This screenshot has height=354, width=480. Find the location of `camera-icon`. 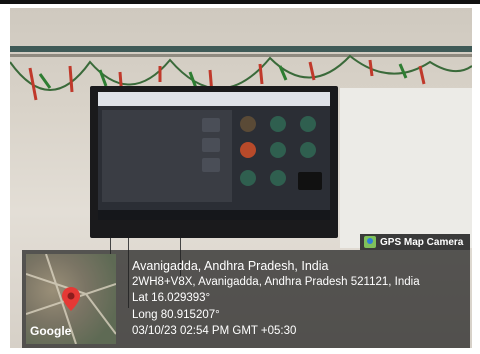

camera-icon is located at coordinates (370, 242).